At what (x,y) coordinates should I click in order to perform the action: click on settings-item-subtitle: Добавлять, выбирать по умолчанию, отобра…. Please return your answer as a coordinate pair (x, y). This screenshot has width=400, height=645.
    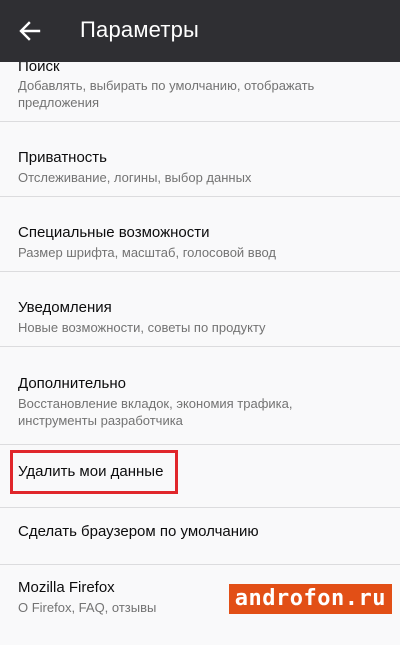
    Looking at the image, I should click on (166, 94).